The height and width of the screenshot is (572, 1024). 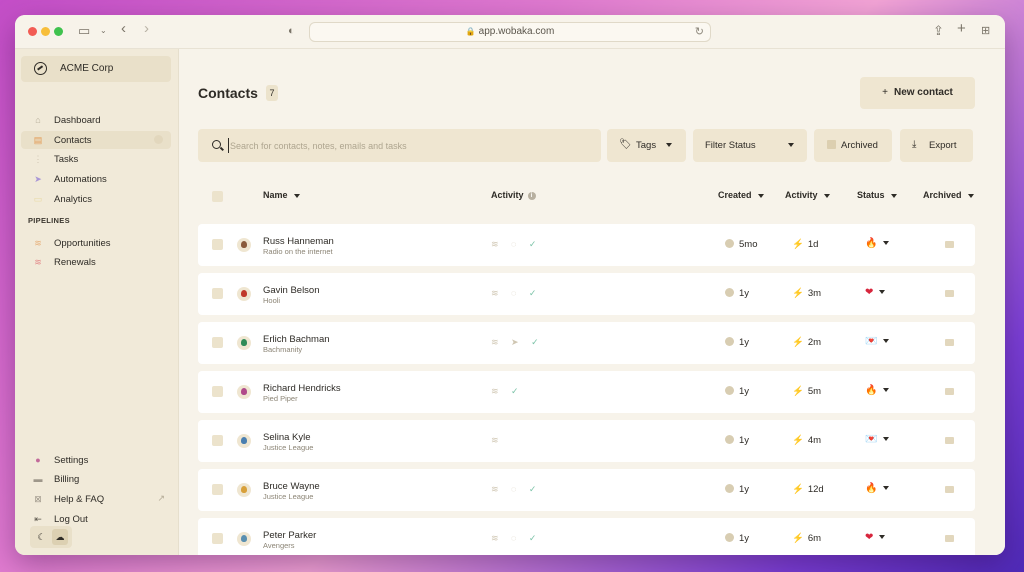 I want to click on search-bar, so click(x=399, y=145).